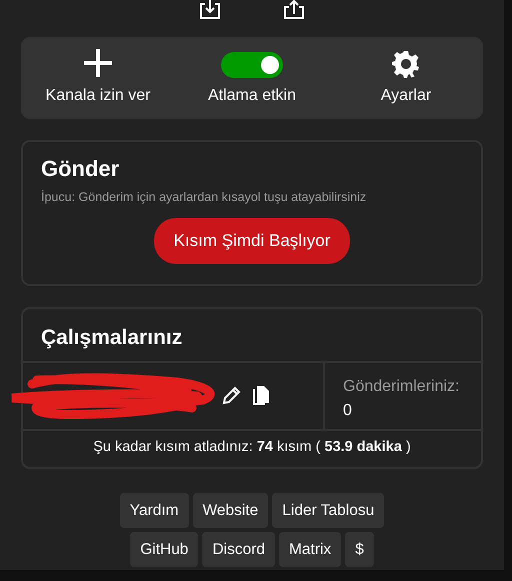 The image size is (512, 581). Describe the element at coordinates (401, 386) in the screenshot. I see `submissions-label: Gönderimleriniz:` at that location.